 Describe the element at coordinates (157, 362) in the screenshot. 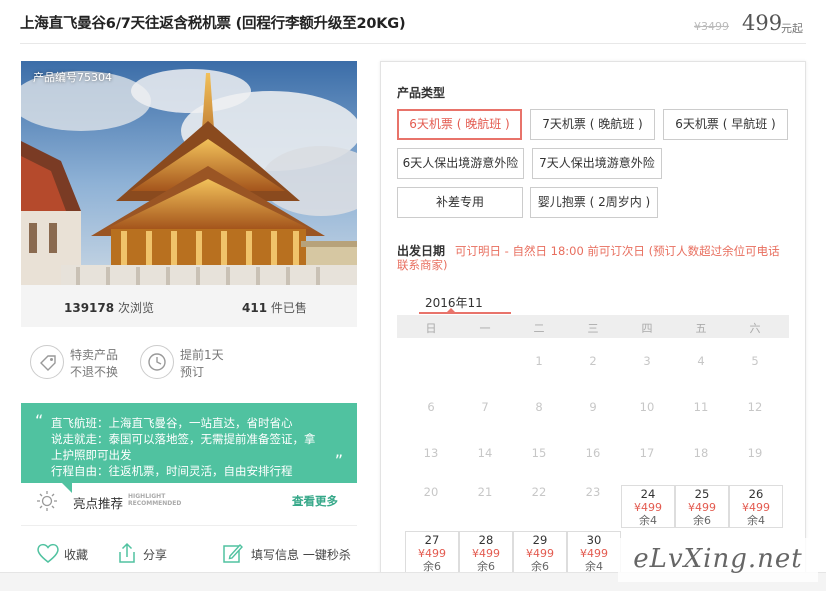

I see `clock-icon` at that location.